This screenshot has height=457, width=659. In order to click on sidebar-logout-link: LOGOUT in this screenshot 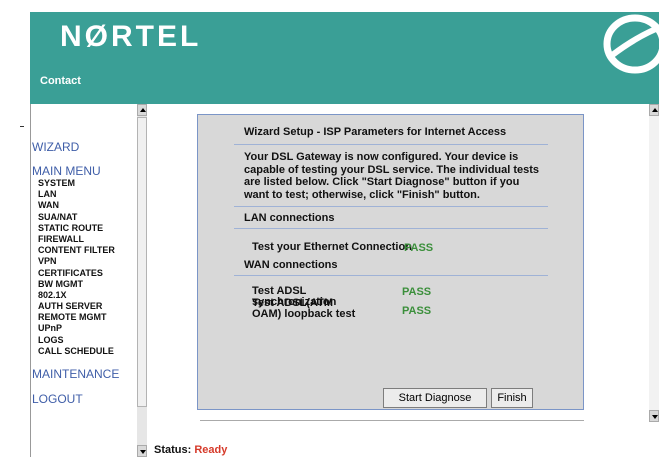, I will do `click(57, 399)`.